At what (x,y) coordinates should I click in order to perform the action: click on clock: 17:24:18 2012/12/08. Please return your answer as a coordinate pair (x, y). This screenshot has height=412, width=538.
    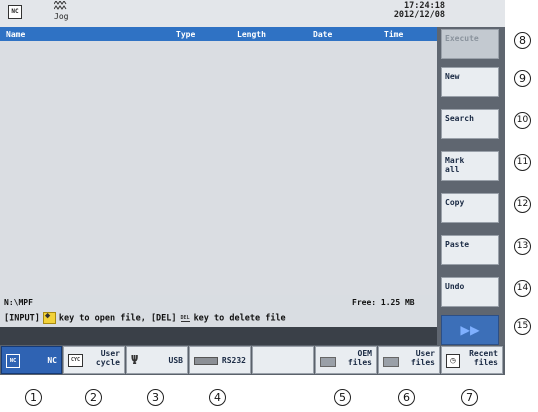
    Looking at the image, I should click on (419, 11).